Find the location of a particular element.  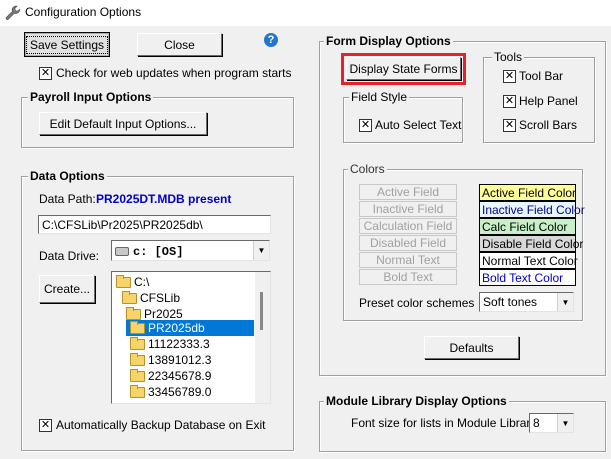

help-panel-checkbox: ✕ is located at coordinates (509, 101).